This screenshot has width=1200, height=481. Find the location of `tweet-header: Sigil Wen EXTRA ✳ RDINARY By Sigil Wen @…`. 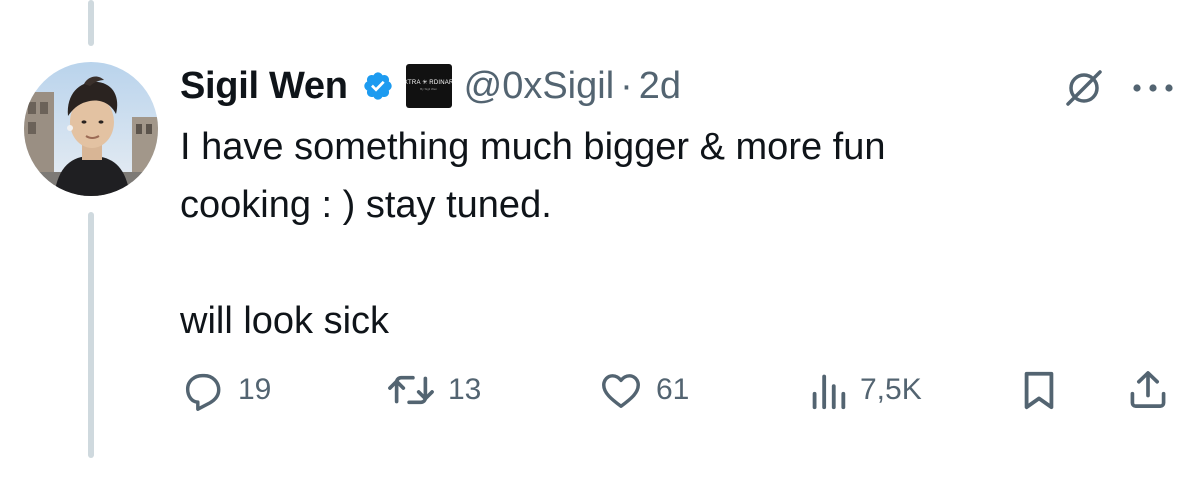

tweet-header: Sigil Wen EXTRA ✳ RDINARY By Sigil Wen @… is located at coordinates (430, 86).